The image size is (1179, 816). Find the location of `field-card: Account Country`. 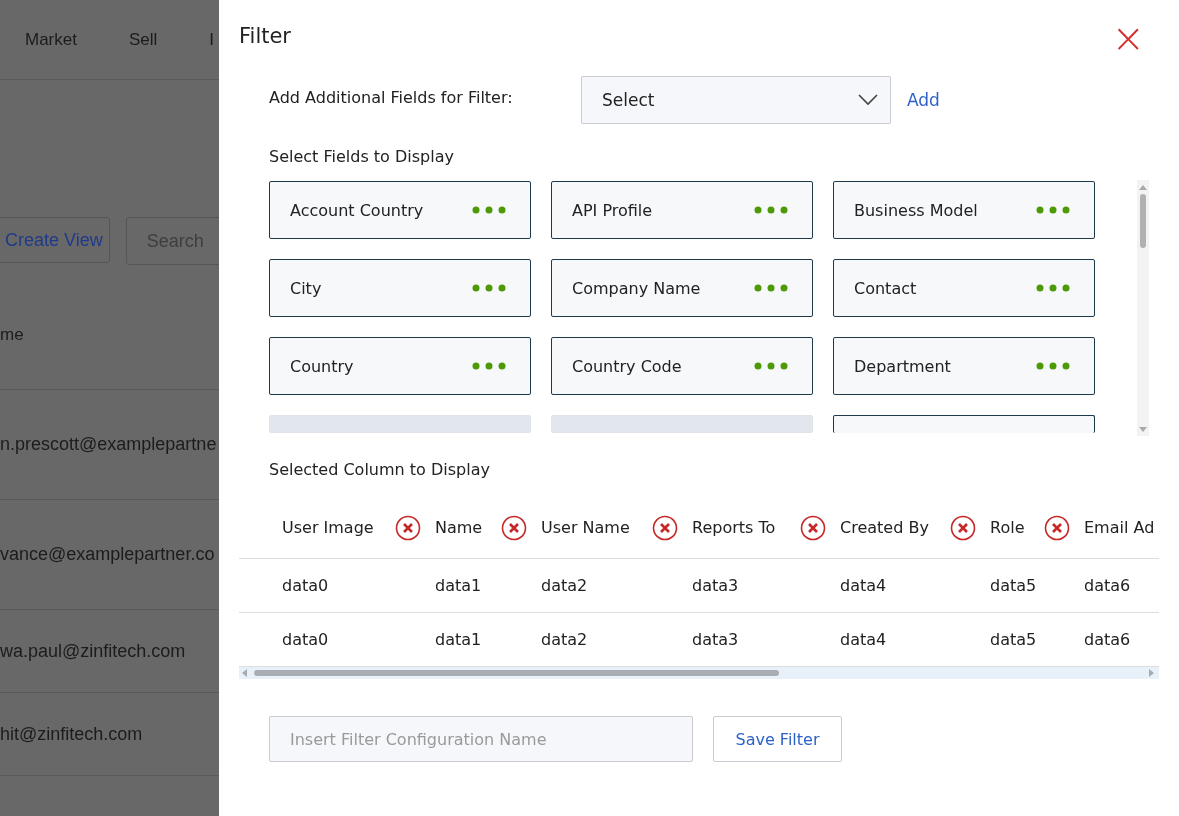

field-card: Account Country is located at coordinates (400, 210).